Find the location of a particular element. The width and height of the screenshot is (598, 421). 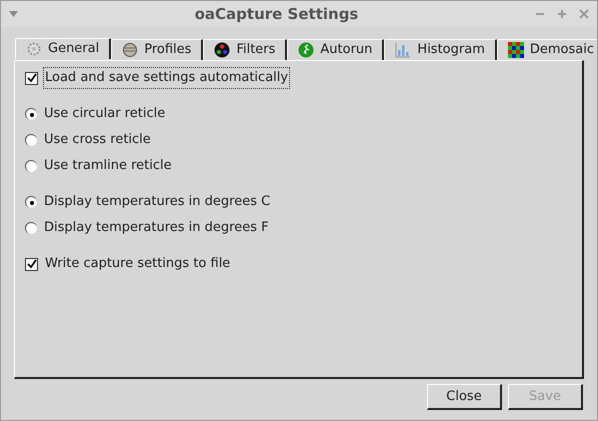

gear-icon is located at coordinates (34, 49).